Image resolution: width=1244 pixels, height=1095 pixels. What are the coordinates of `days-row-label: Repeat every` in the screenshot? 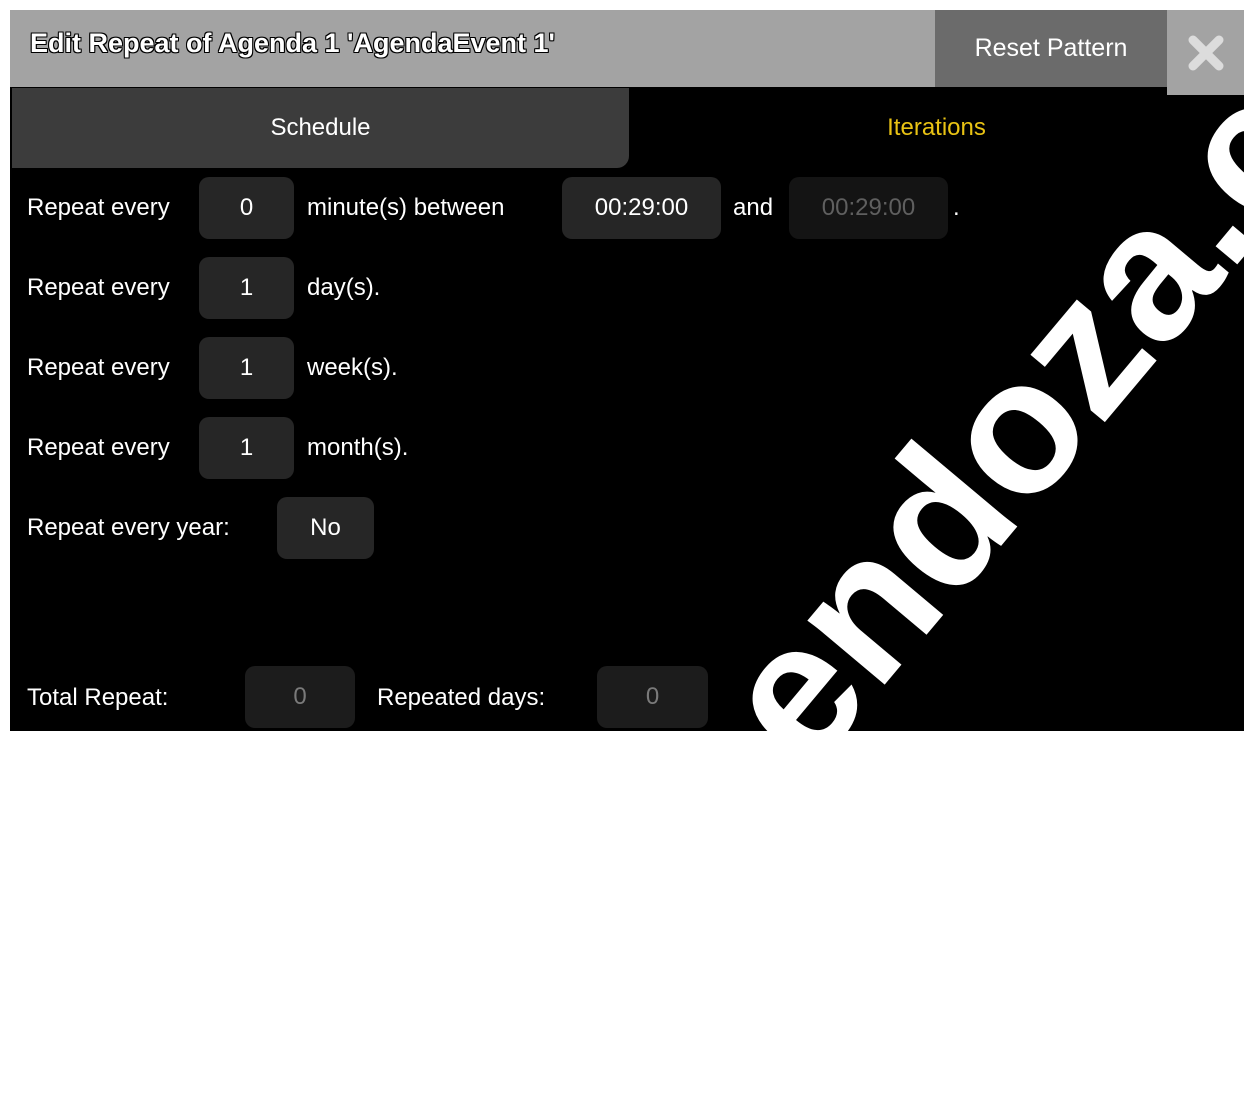 It's located at (98, 287).